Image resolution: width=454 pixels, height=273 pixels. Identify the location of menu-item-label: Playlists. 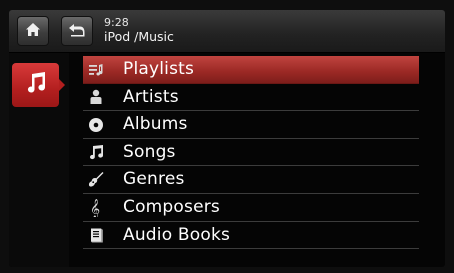
(159, 69).